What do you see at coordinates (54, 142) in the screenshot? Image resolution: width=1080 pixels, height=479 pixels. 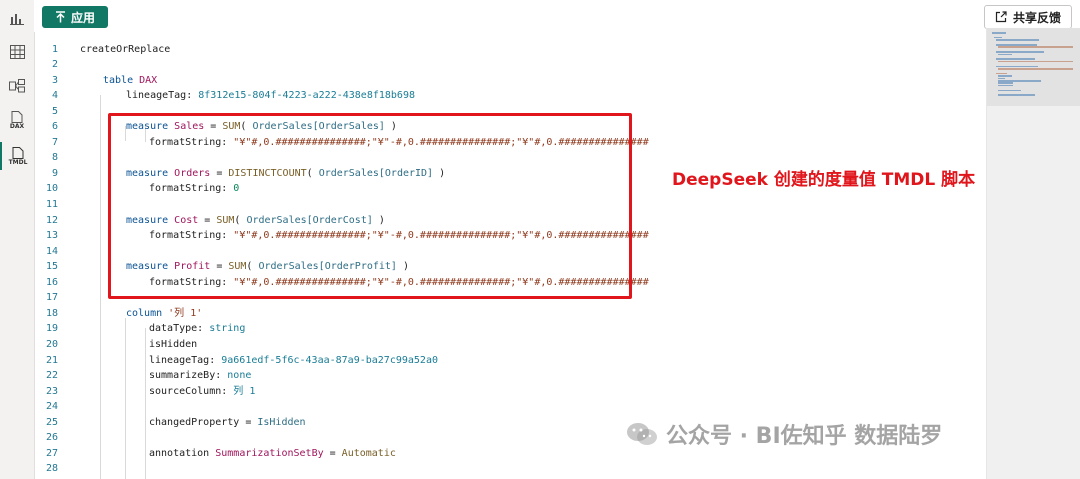 I see `line-number: 7` at bounding box center [54, 142].